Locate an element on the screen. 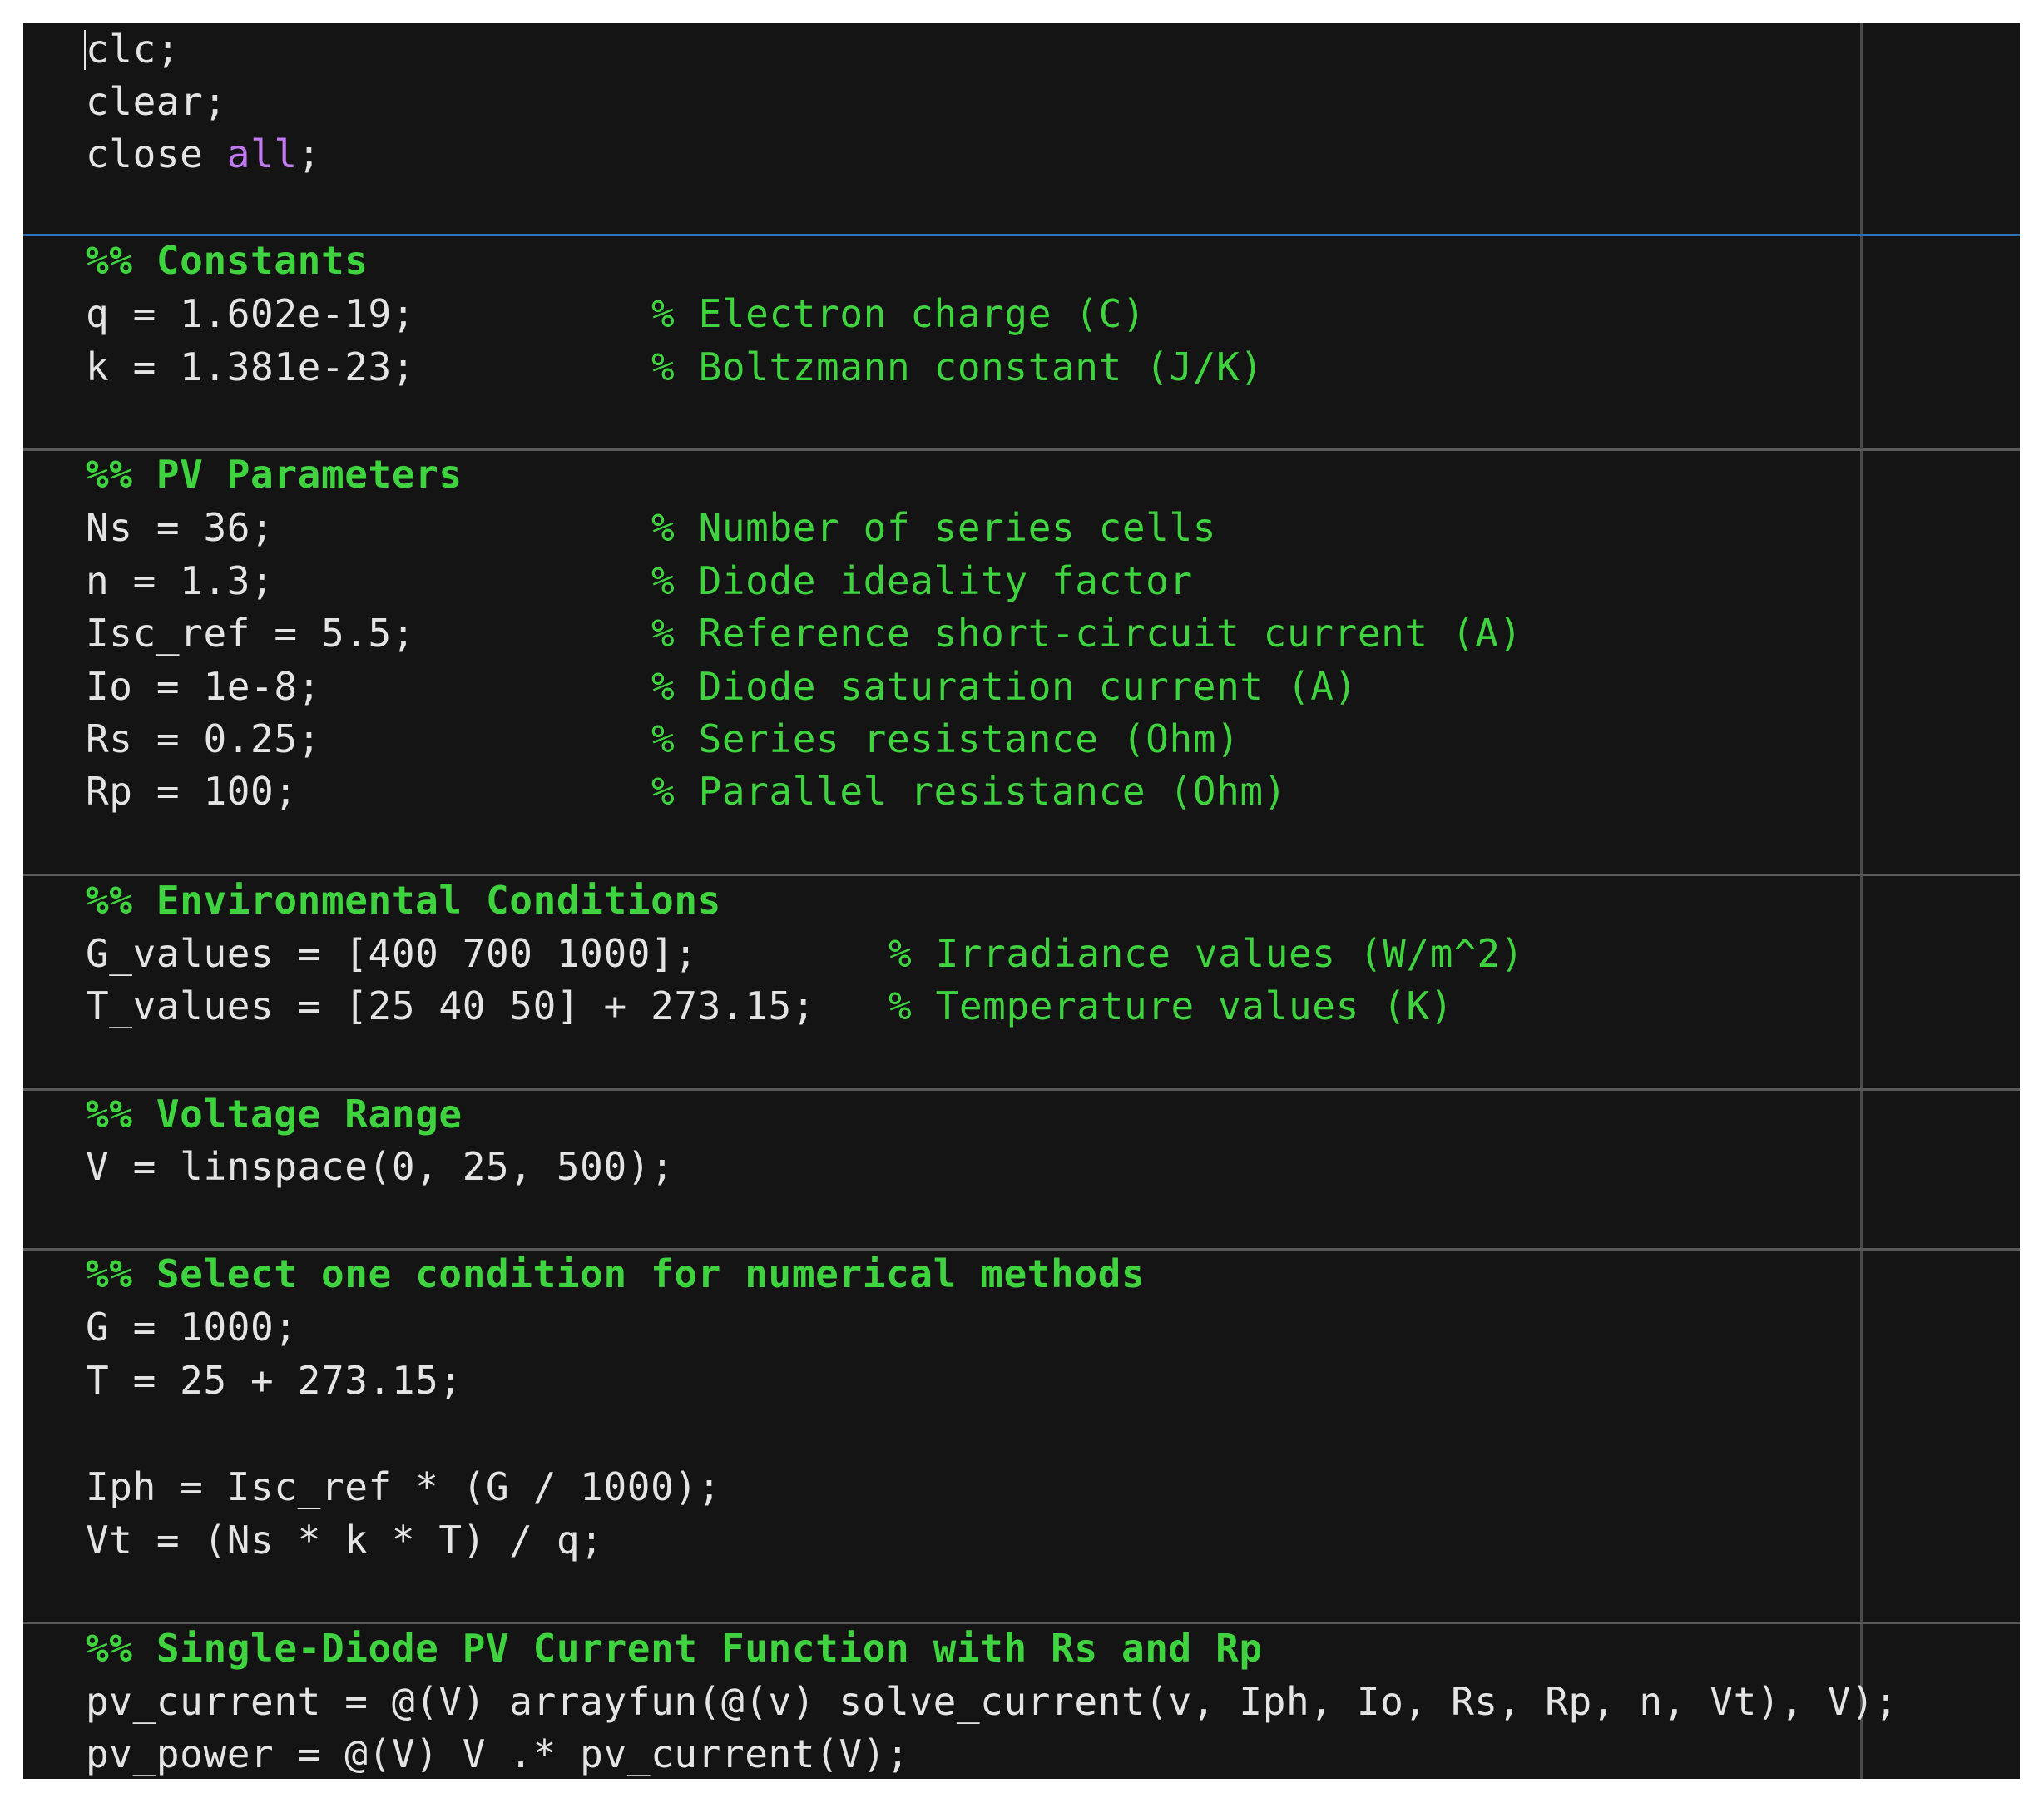 The image size is (2044, 1808). section-header-pv-parameters: %% PV Parameters is located at coordinates (274, 474).